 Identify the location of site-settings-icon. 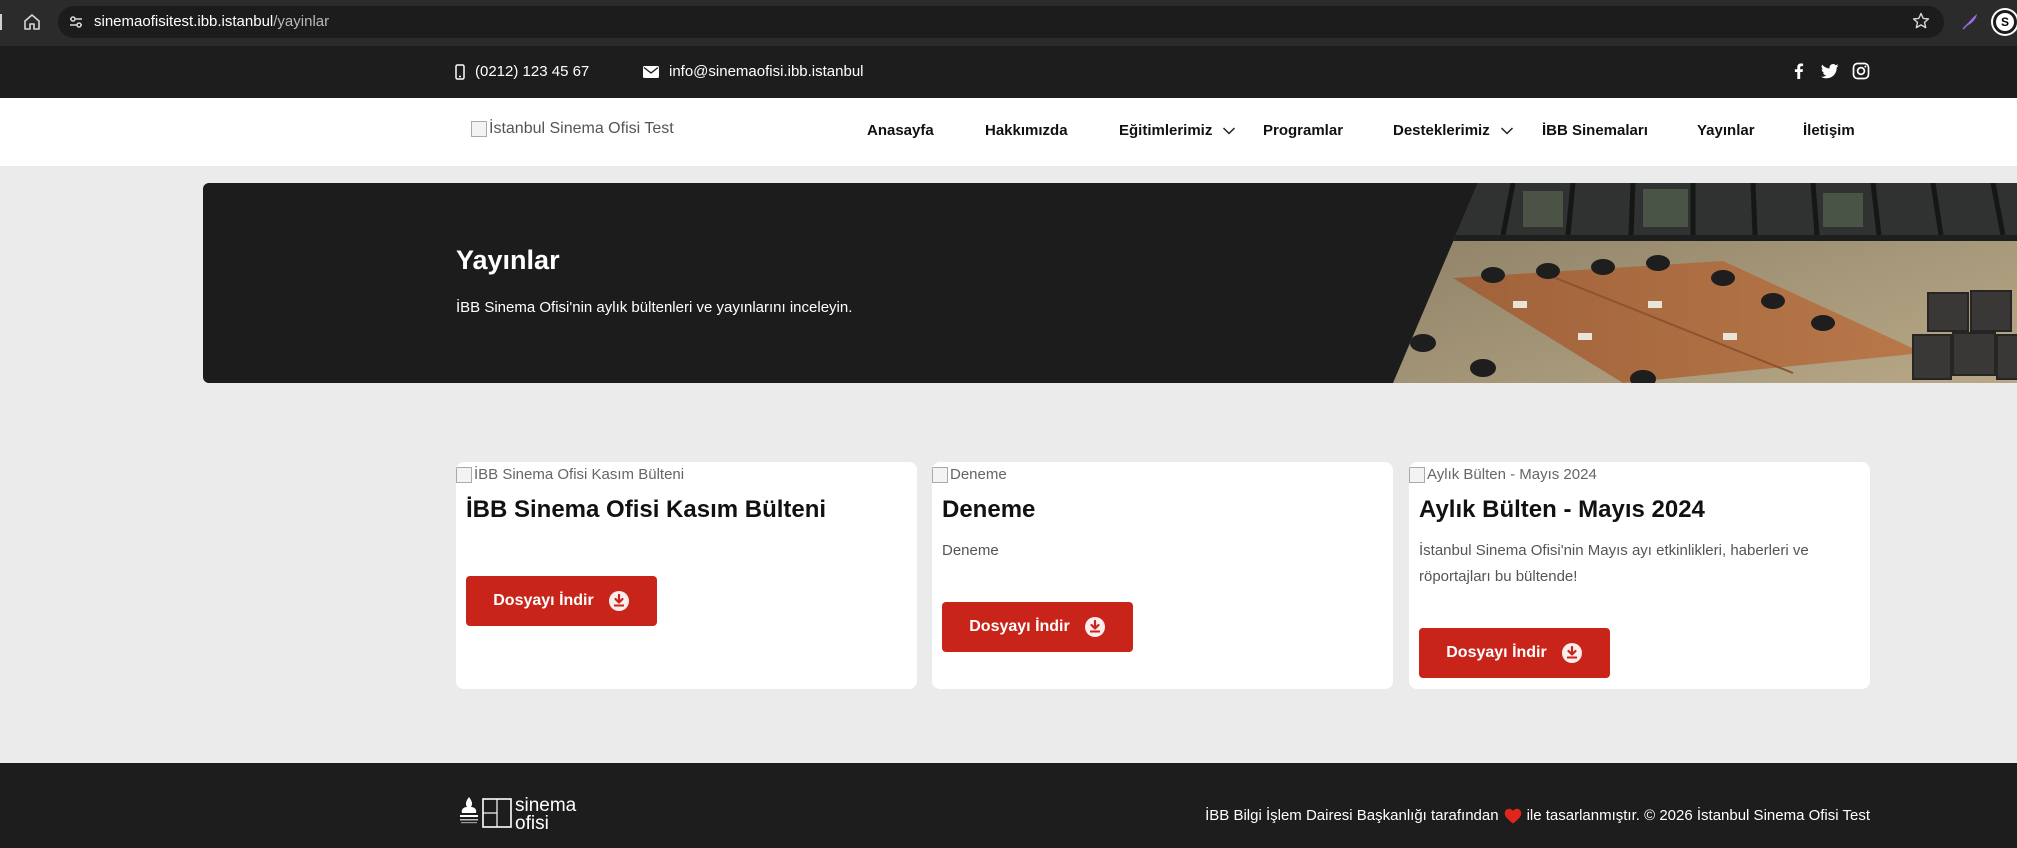
(76, 22).